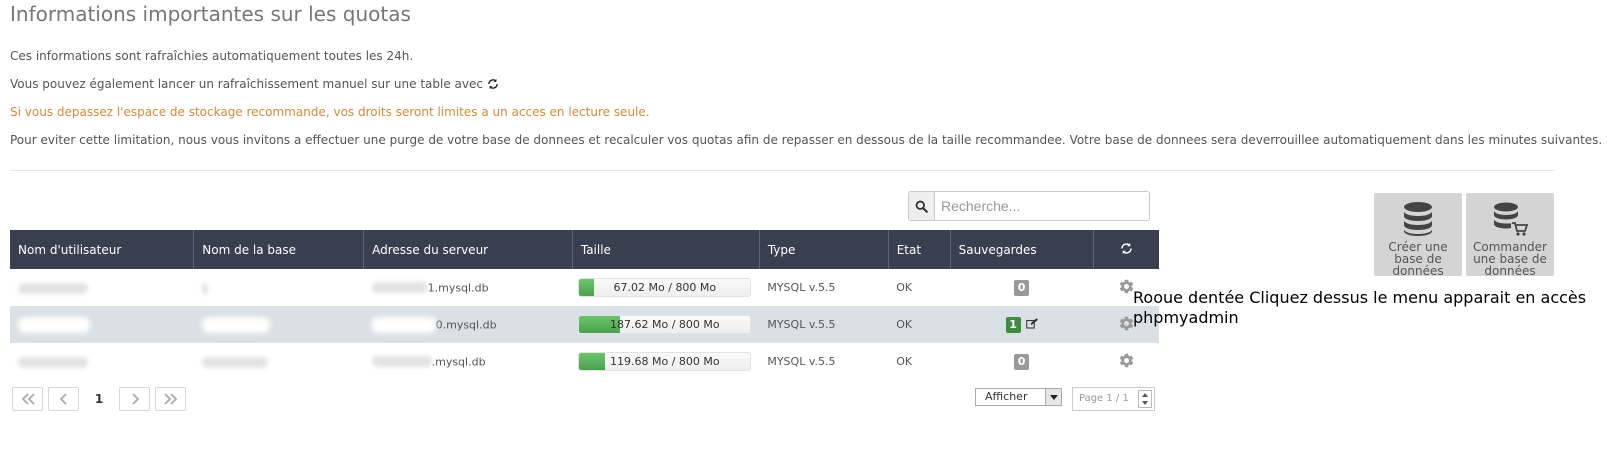 This screenshot has width=1607, height=468. I want to click on page-info: Page 1 / 1, so click(1104, 398).